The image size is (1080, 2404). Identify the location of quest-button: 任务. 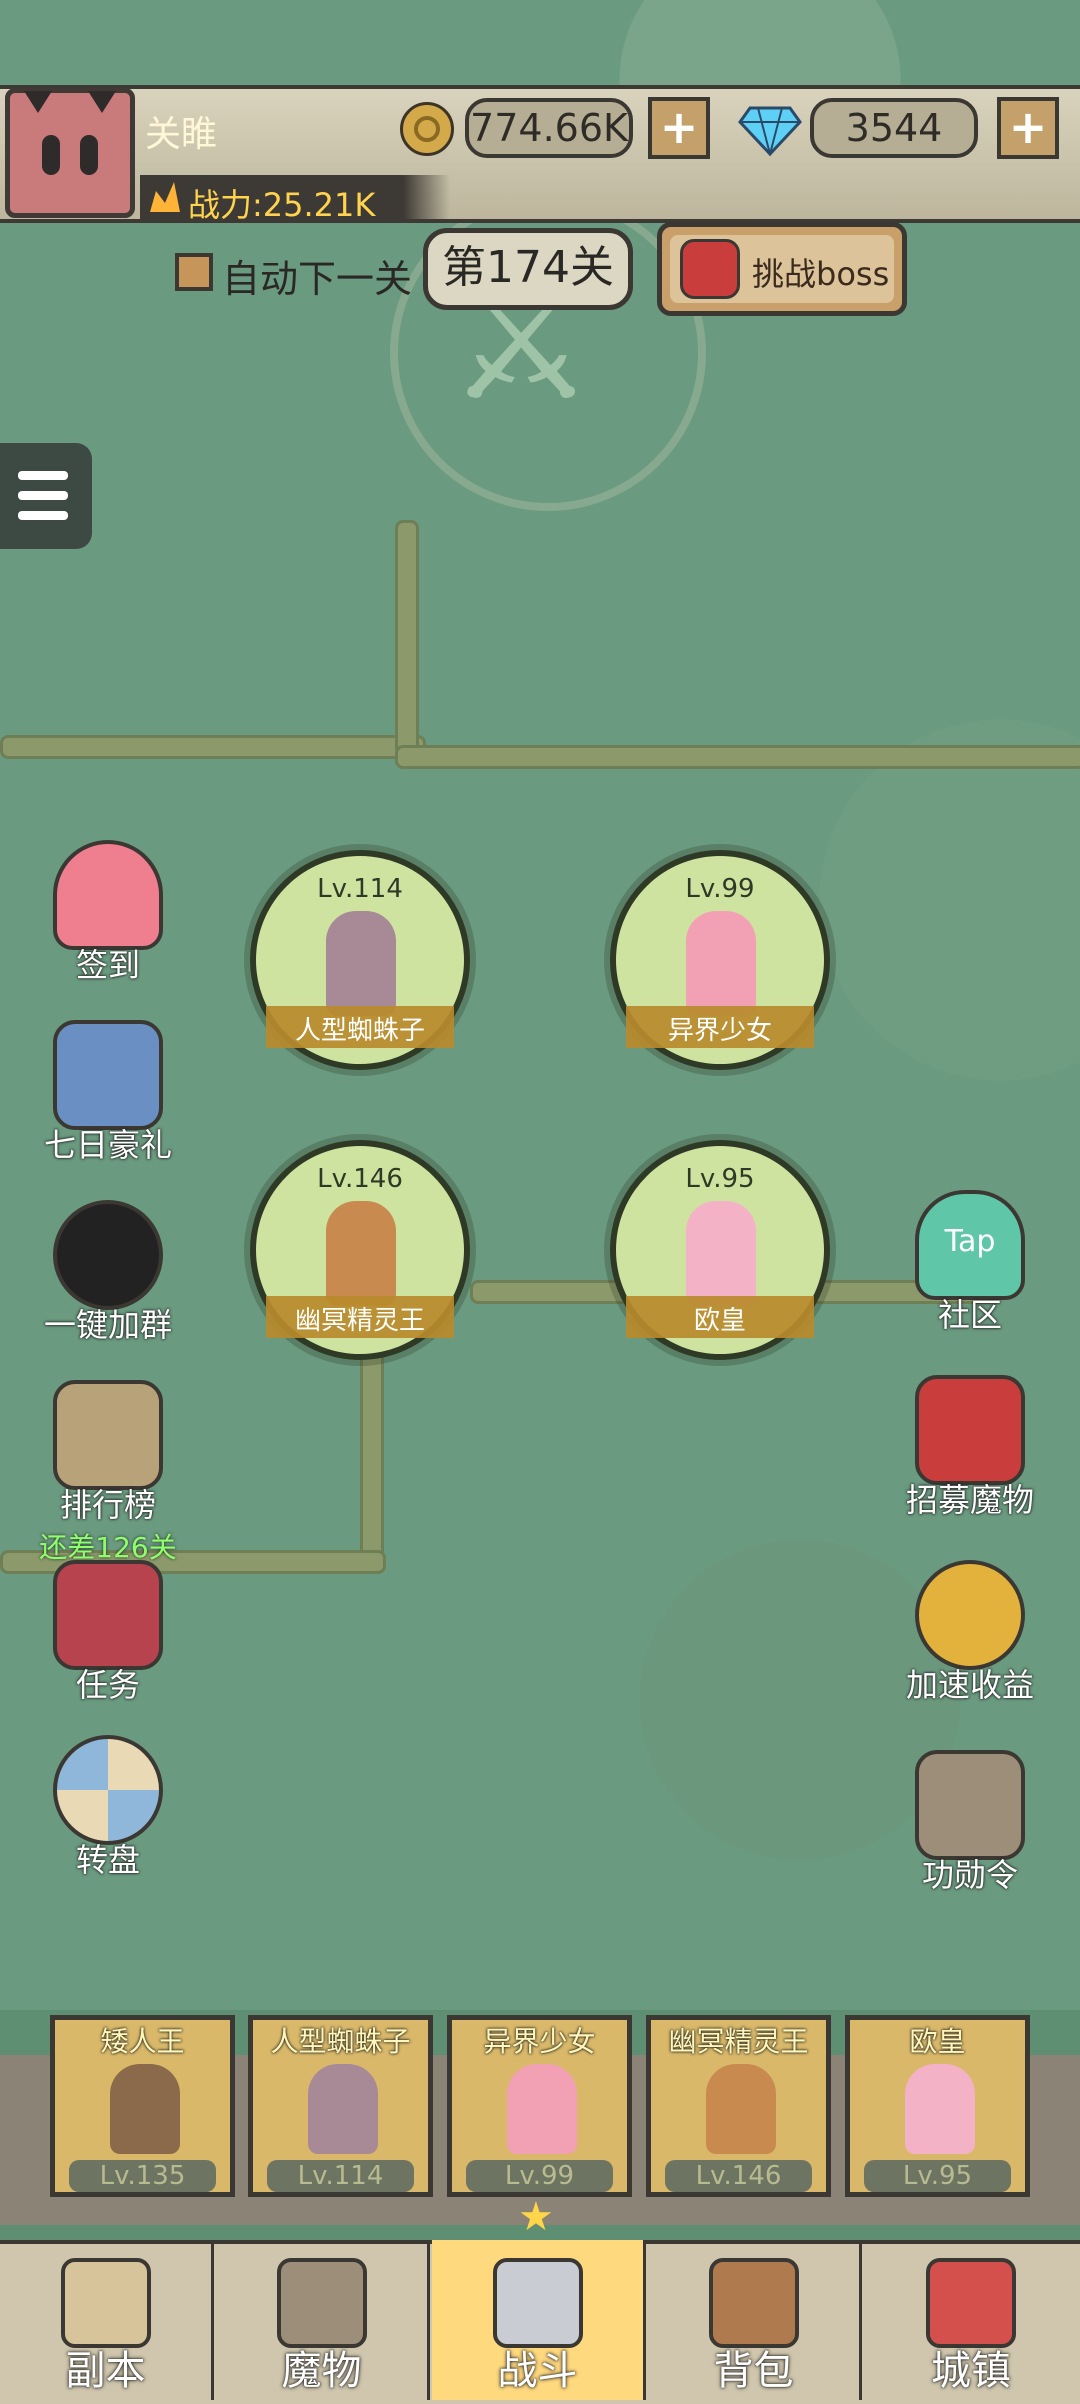
(108, 1633).